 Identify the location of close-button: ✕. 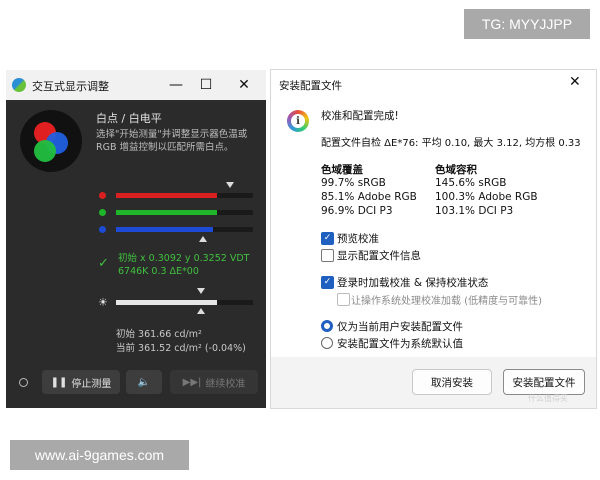
(244, 85).